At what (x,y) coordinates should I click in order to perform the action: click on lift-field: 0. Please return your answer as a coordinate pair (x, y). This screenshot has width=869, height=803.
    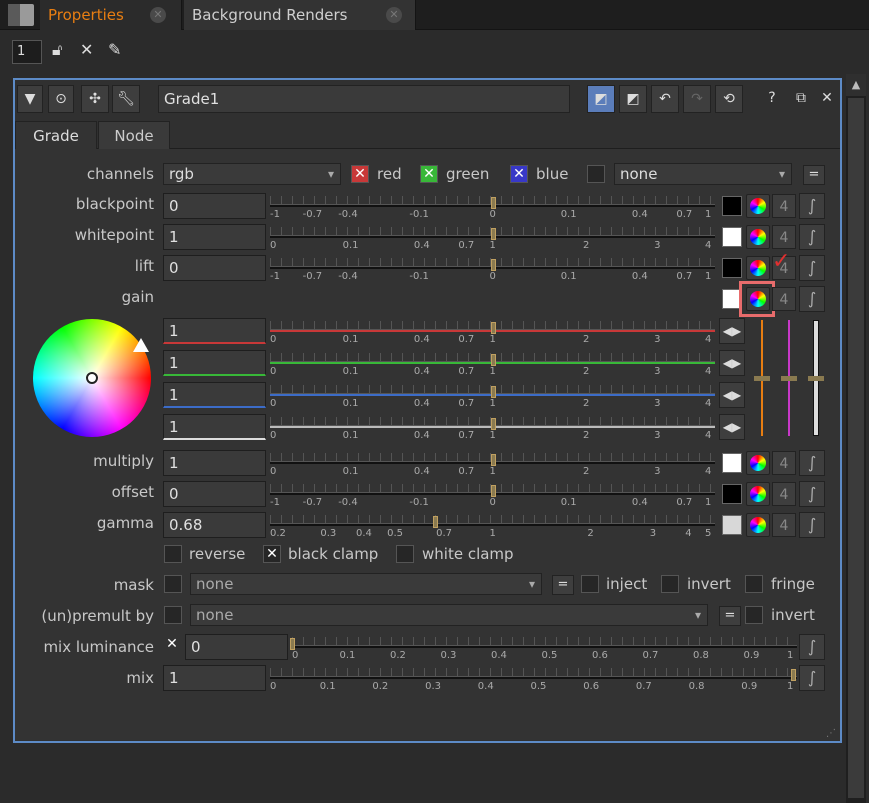
    Looking at the image, I should click on (214, 268).